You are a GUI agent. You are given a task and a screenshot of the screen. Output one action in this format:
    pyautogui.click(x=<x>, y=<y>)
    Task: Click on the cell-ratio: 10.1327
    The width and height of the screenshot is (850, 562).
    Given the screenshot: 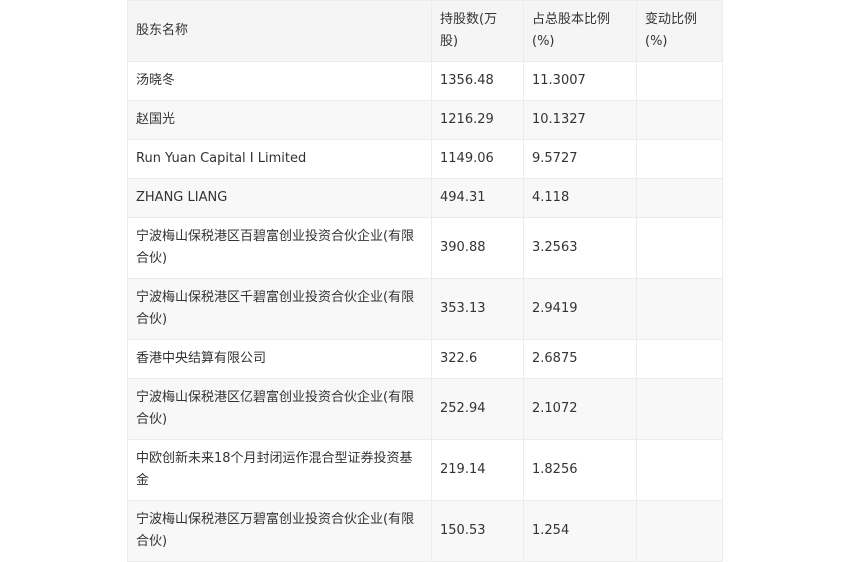 What is the action you would take?
    pyautogui.click(x=580, y=120)
    